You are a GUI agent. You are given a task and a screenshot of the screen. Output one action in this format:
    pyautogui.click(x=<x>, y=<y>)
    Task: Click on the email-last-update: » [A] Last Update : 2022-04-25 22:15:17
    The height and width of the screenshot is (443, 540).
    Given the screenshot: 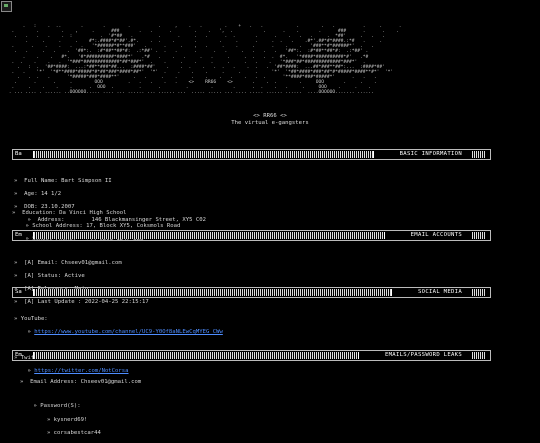 What is the action you would take?
    pyautogui.click(x=81, y=302)
    